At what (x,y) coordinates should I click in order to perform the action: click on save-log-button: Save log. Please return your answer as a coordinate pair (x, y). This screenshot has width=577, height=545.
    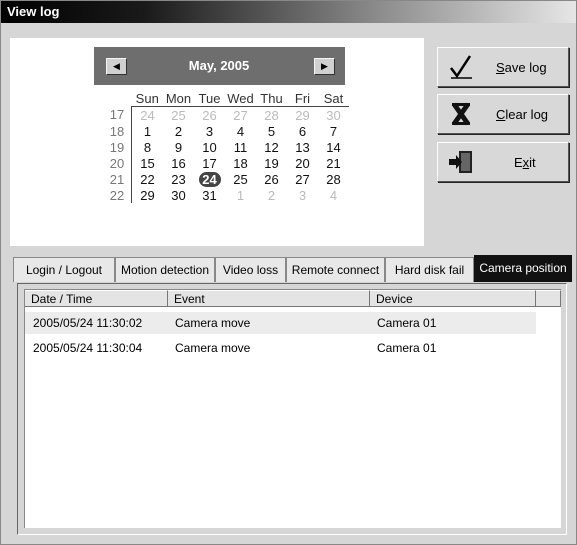
    Looking at the image, I should click on (503, 67).